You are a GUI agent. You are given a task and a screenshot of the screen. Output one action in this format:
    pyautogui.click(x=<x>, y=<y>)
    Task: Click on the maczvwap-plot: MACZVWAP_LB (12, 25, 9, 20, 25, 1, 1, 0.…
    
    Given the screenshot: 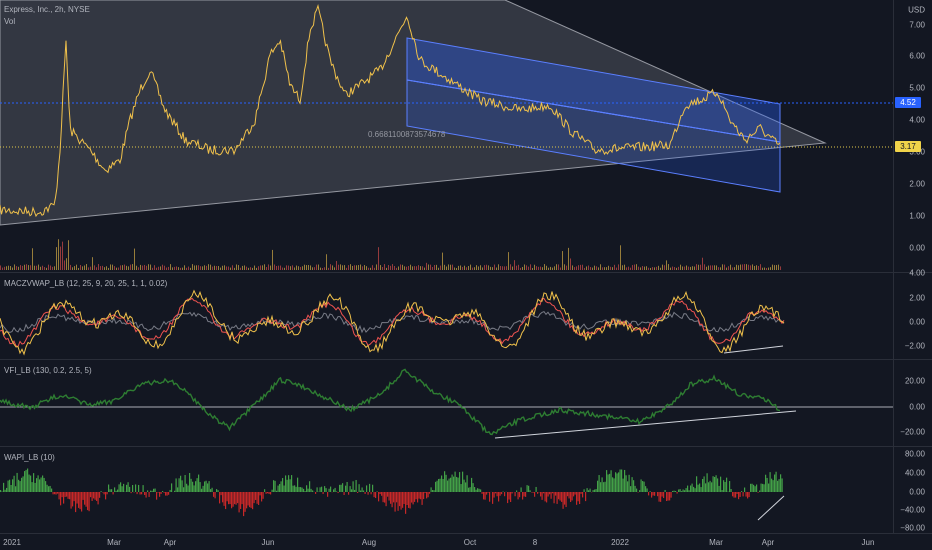 What is the action you would take?
    pyautogui.click(x=446, y=316)
    